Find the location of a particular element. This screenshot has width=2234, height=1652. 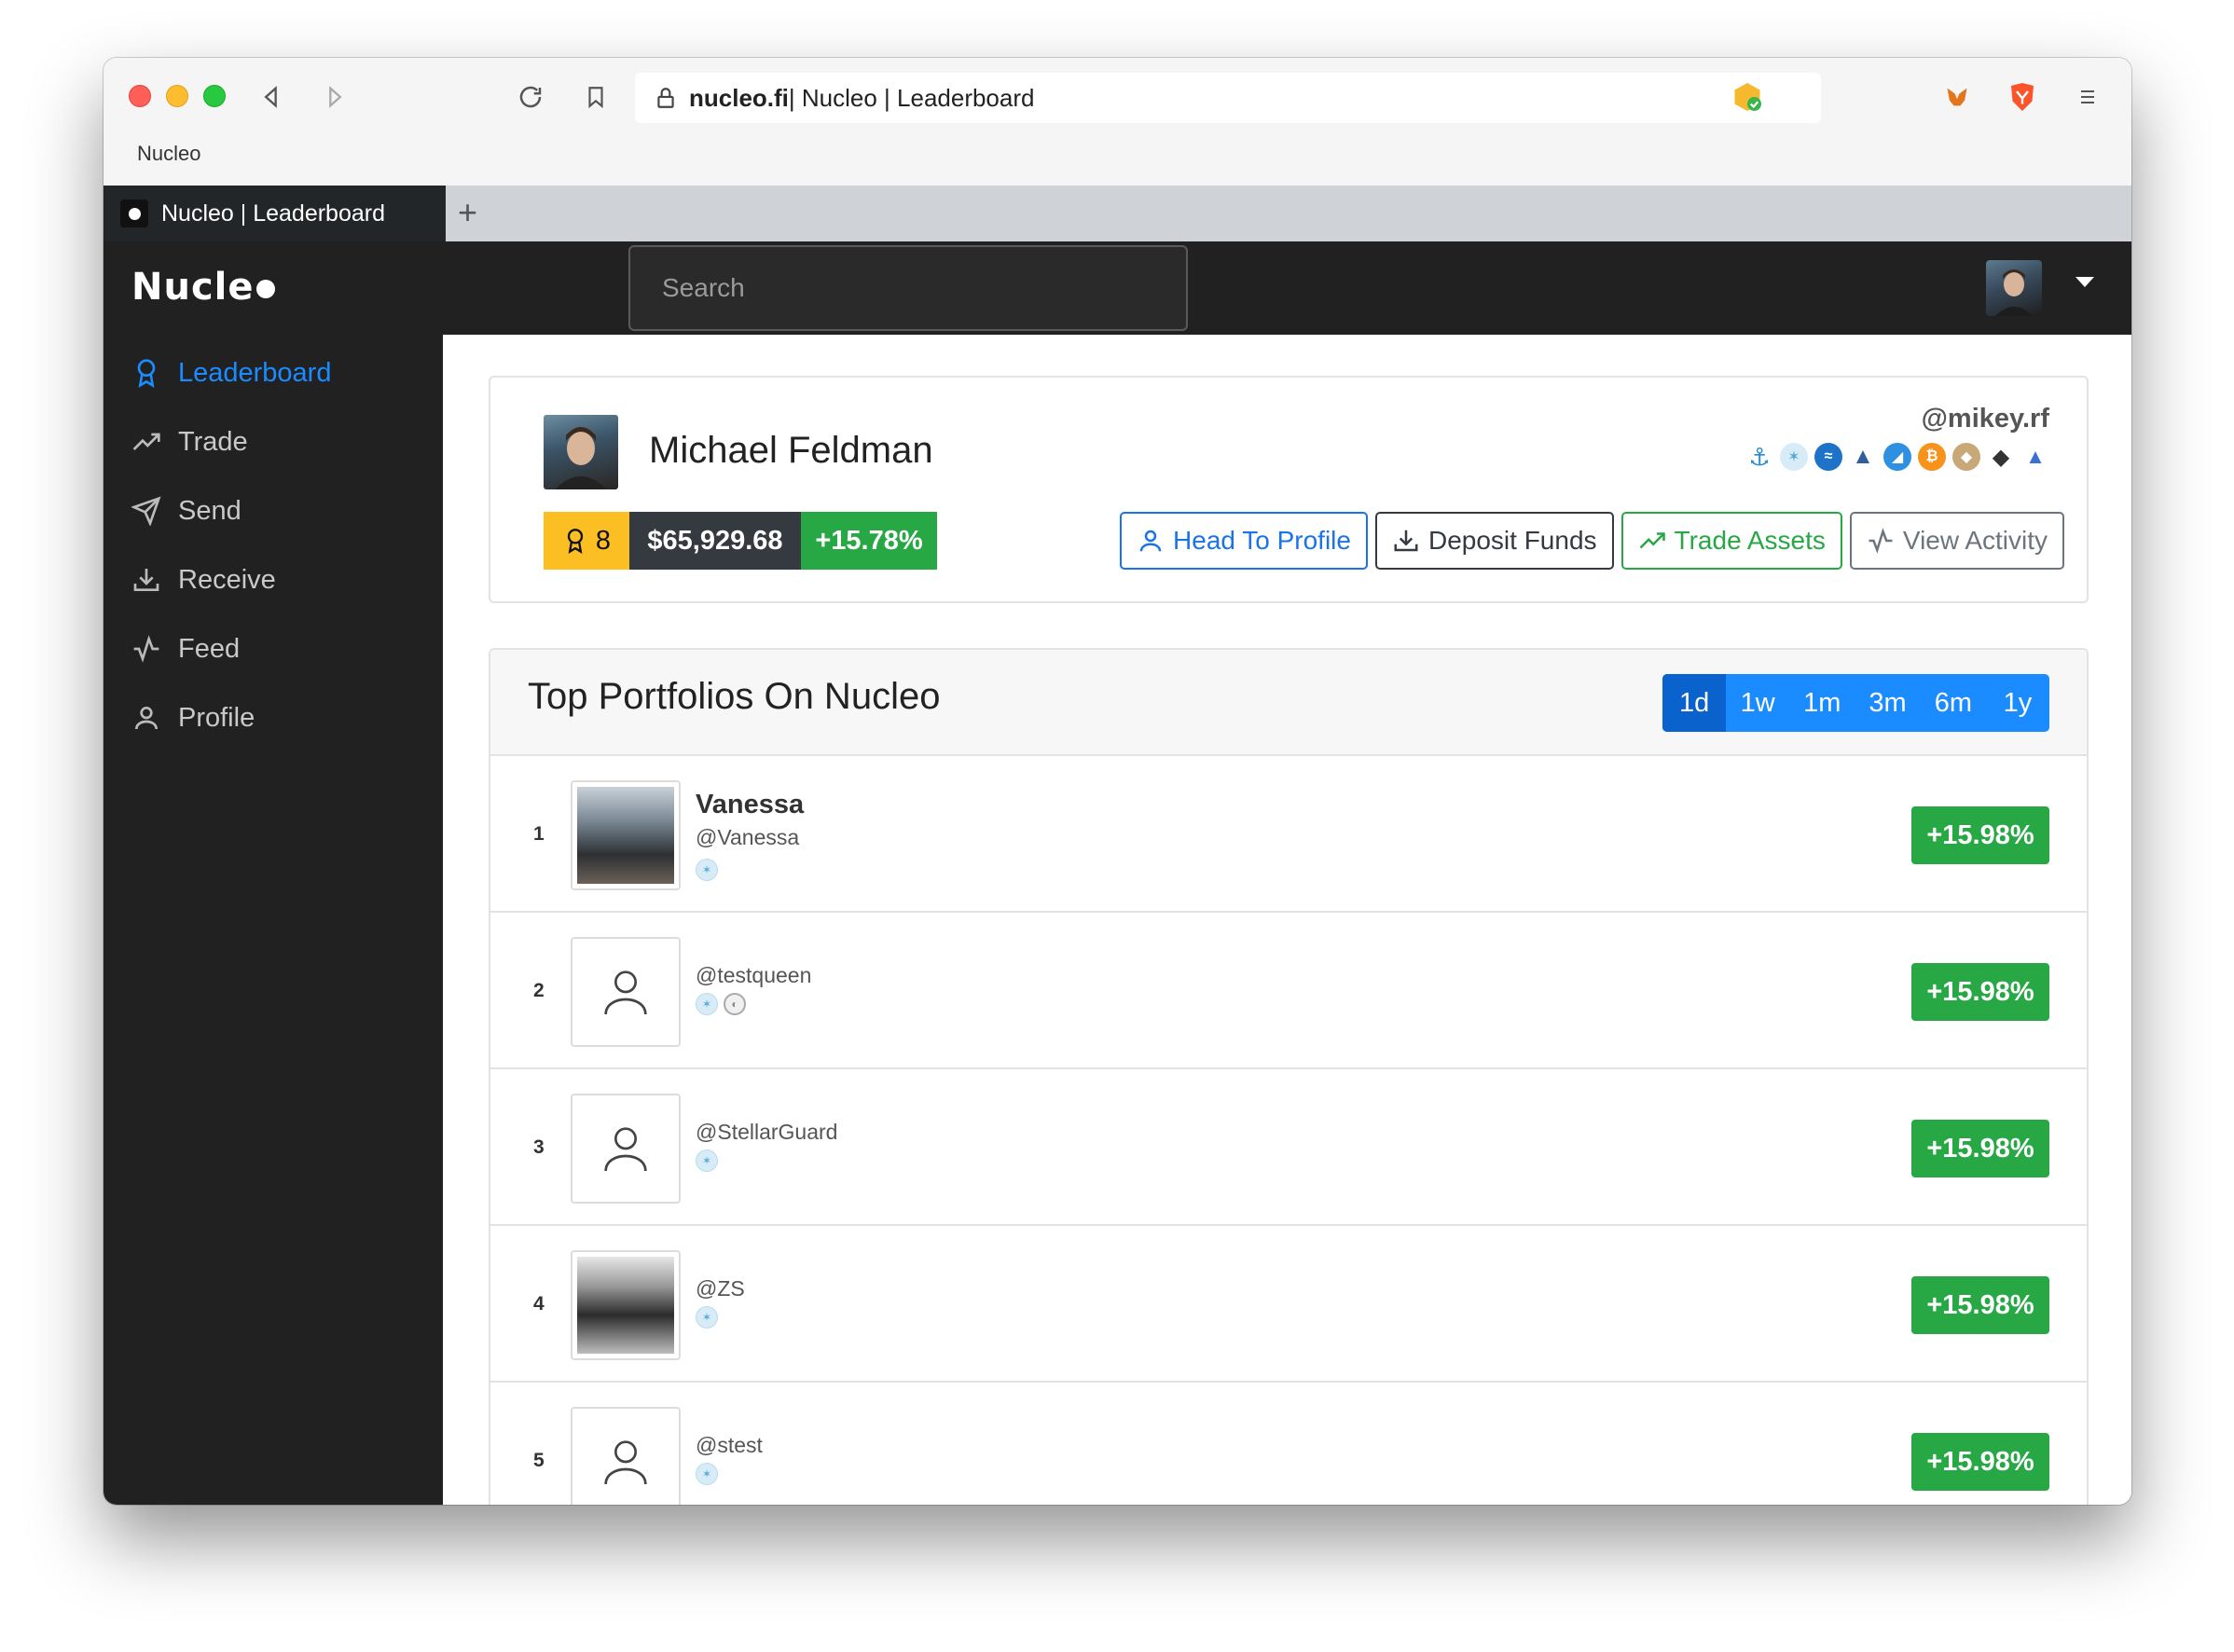

minimize-window-button is located at coordinates (177, 96).